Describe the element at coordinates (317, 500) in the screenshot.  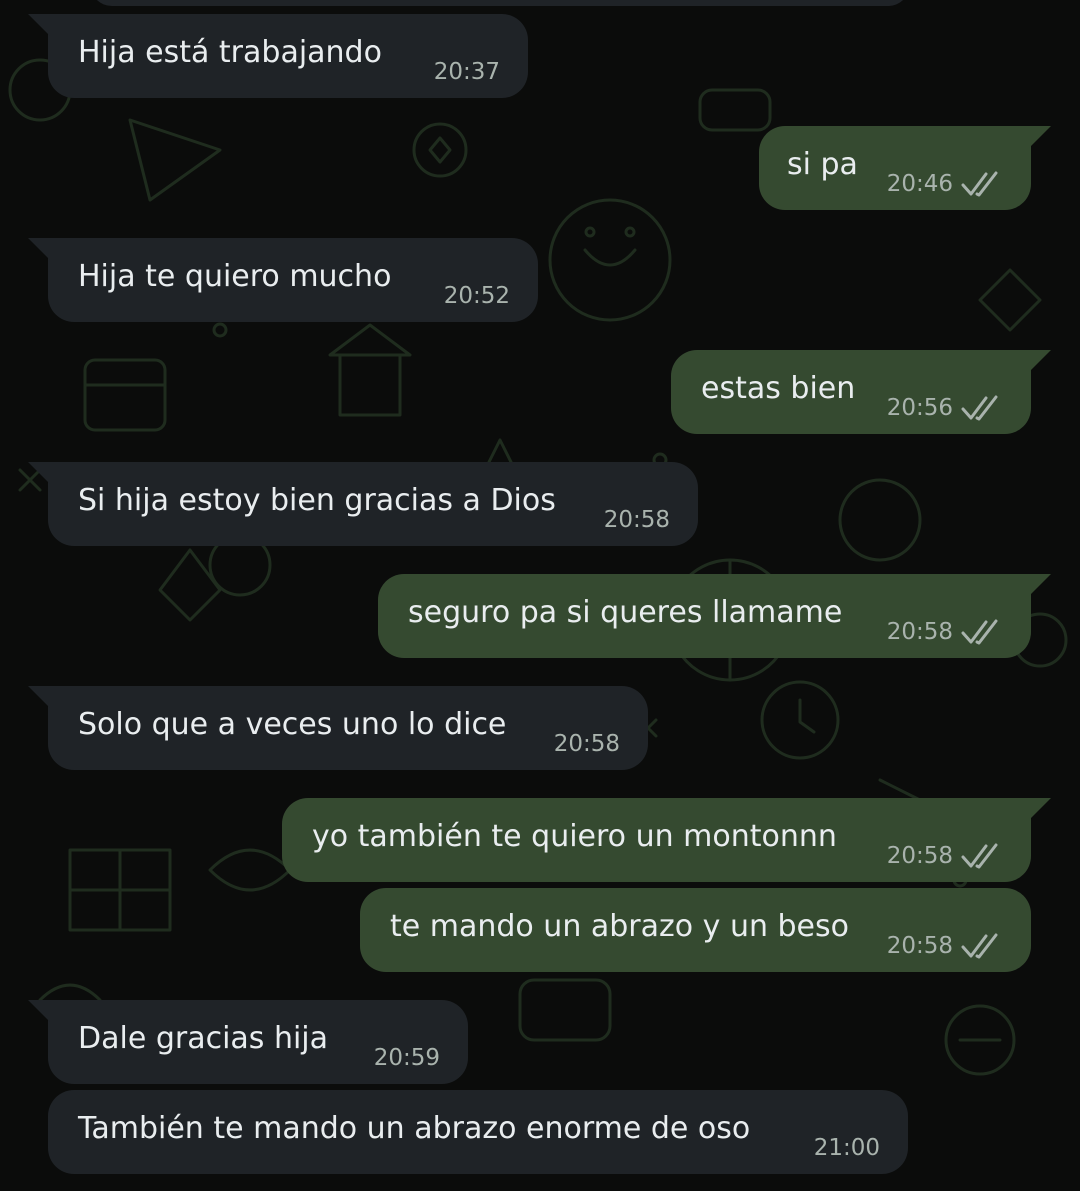
I see `message-text: Si hija estoy bien gracias a Dios` at that location.